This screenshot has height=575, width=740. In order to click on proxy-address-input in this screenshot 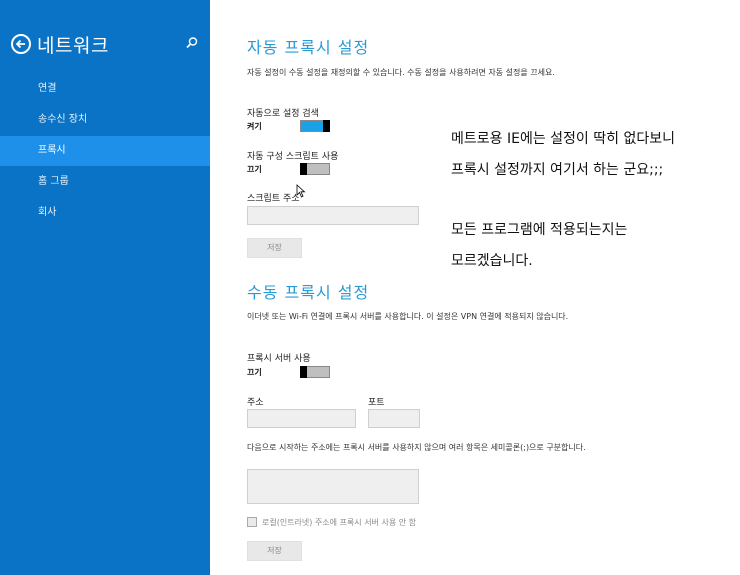, I will do `click(301, 418)`.